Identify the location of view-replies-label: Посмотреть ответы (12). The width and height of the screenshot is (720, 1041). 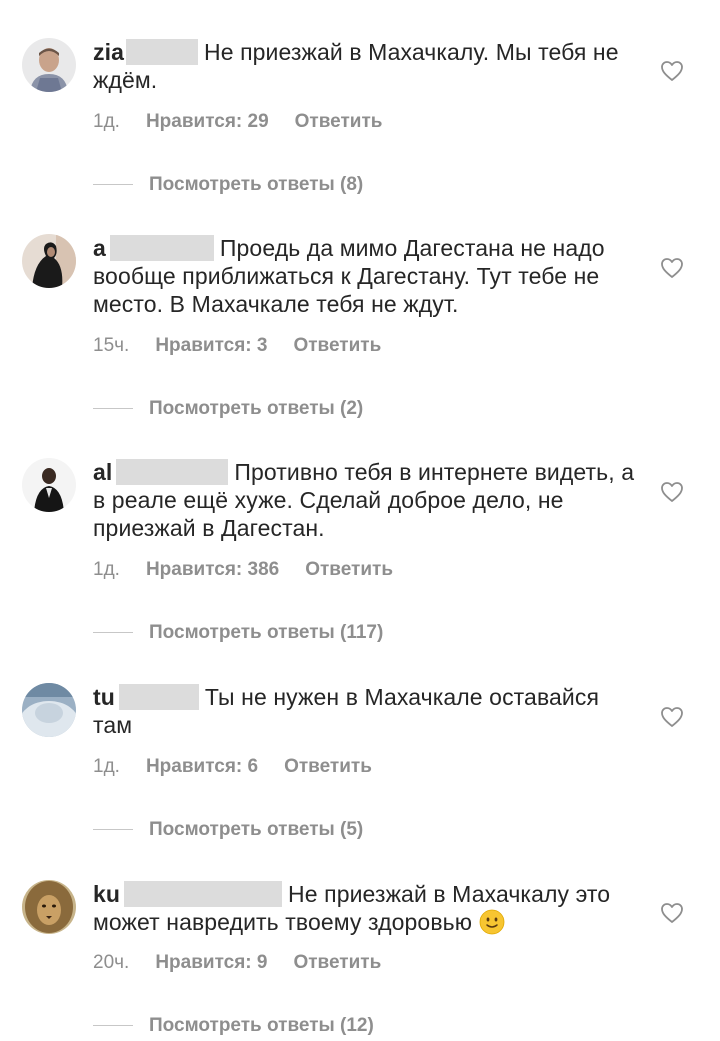
(261, 1026).